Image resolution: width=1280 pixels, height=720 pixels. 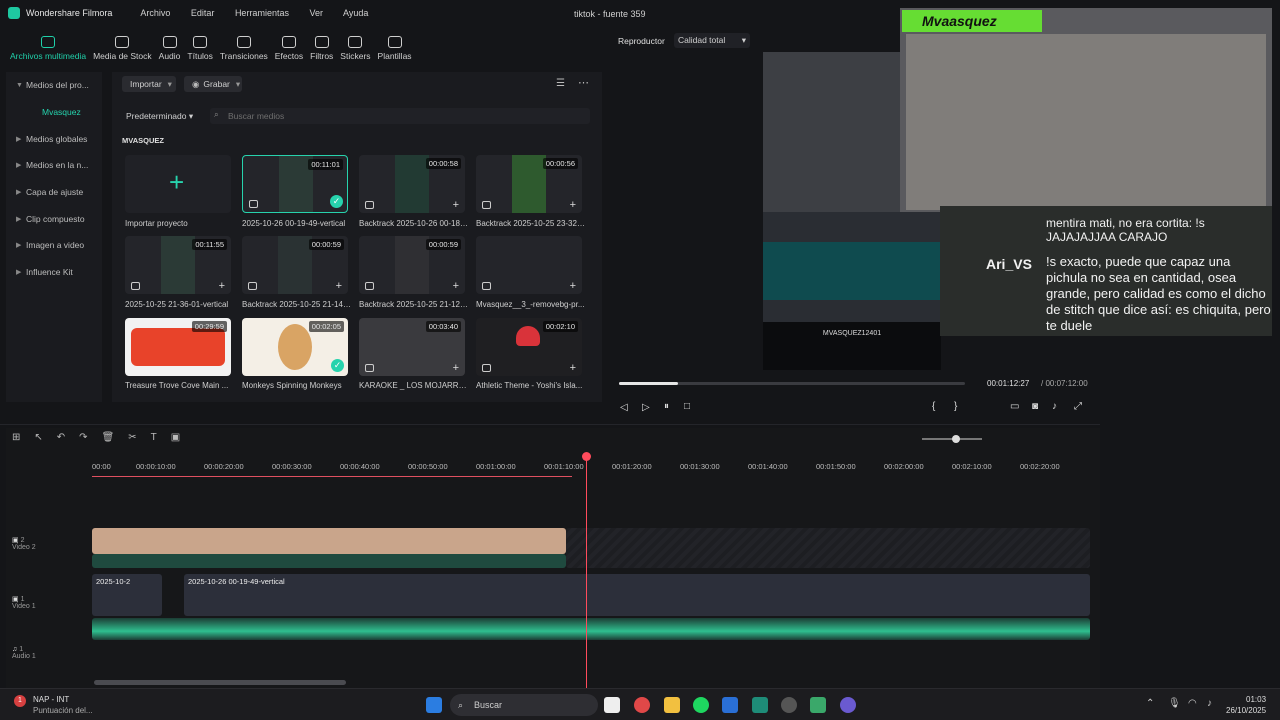 What do you see at coordinates (1014, 406) in the screenshot?
I see `monitor-icon: ▭` at bounding box center [1014, 406].